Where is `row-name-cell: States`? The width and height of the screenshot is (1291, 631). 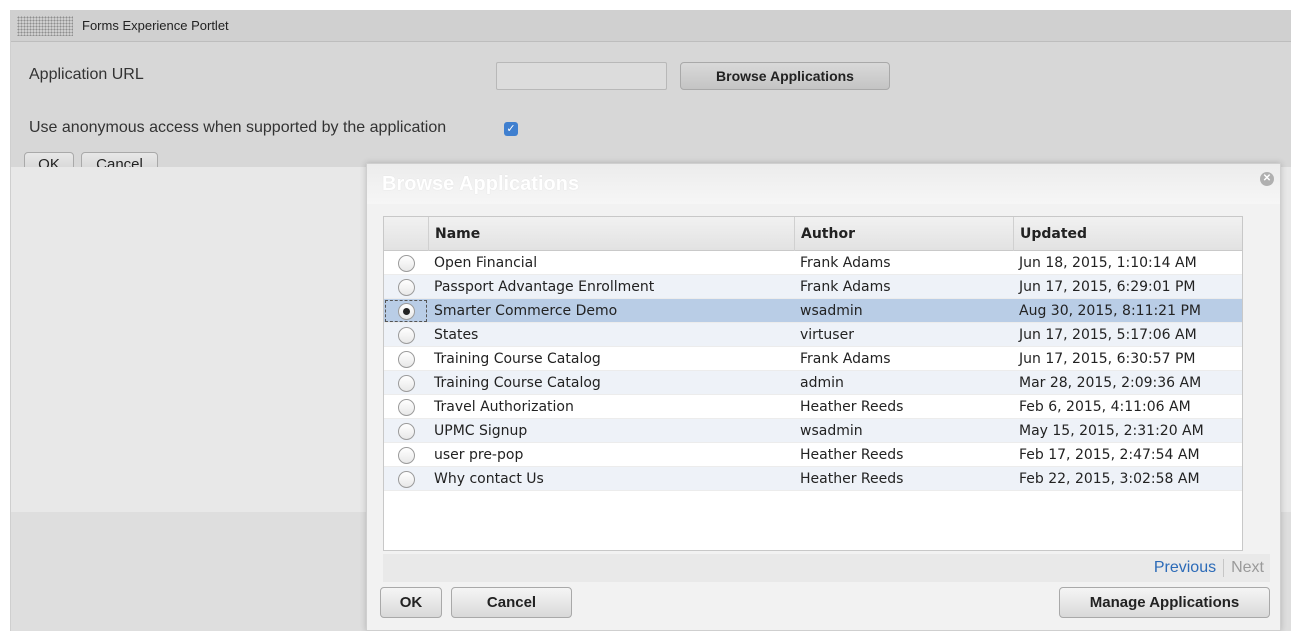
row-name-cell: States is located at coordinates (456, 335).